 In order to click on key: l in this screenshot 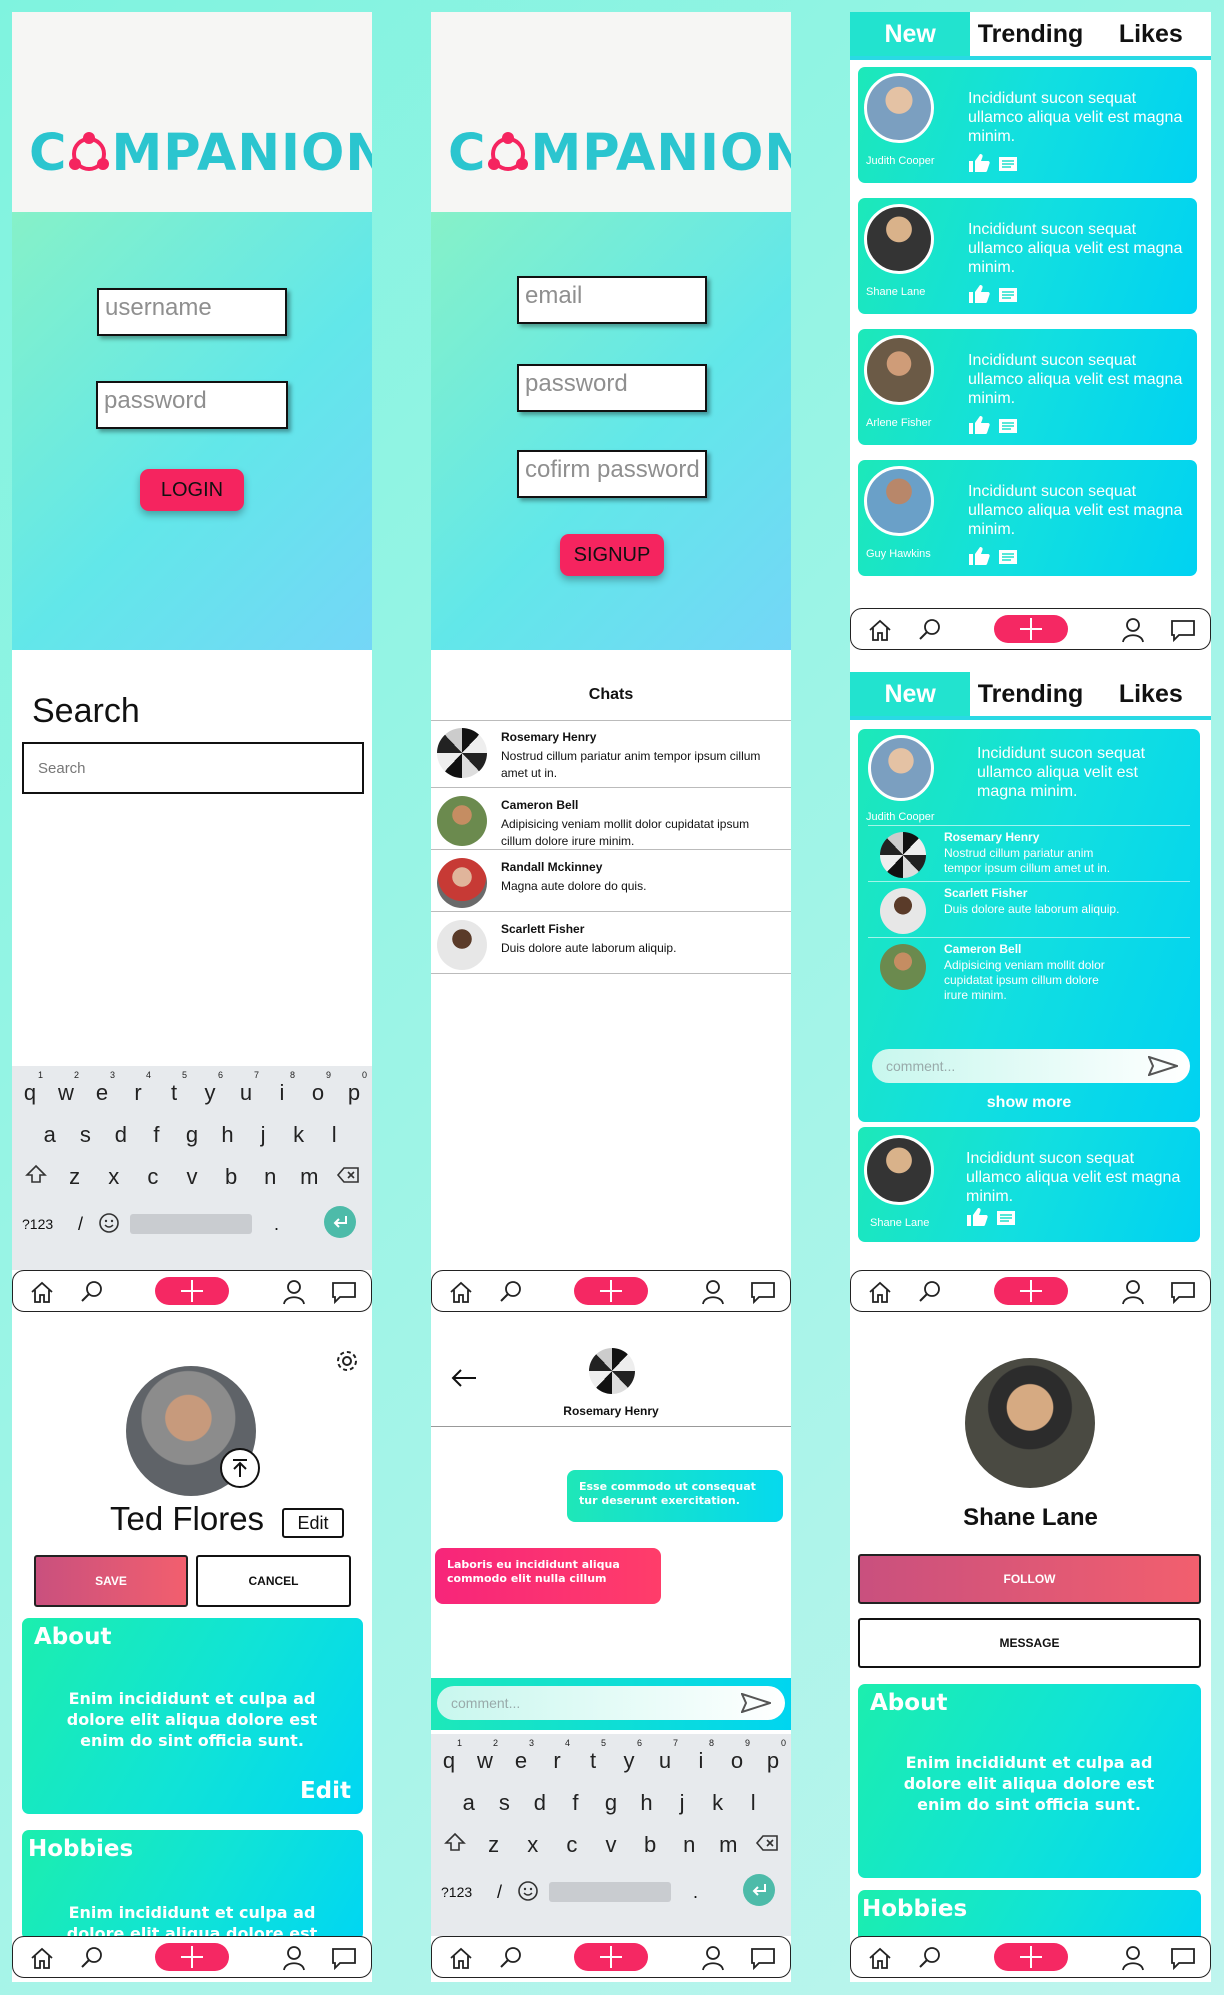, I will do `click(753, 1803)`.